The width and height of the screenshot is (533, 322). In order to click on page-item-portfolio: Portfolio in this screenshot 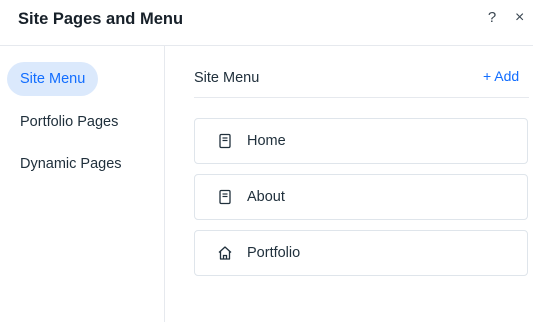, I will do `click(361, 253)`.